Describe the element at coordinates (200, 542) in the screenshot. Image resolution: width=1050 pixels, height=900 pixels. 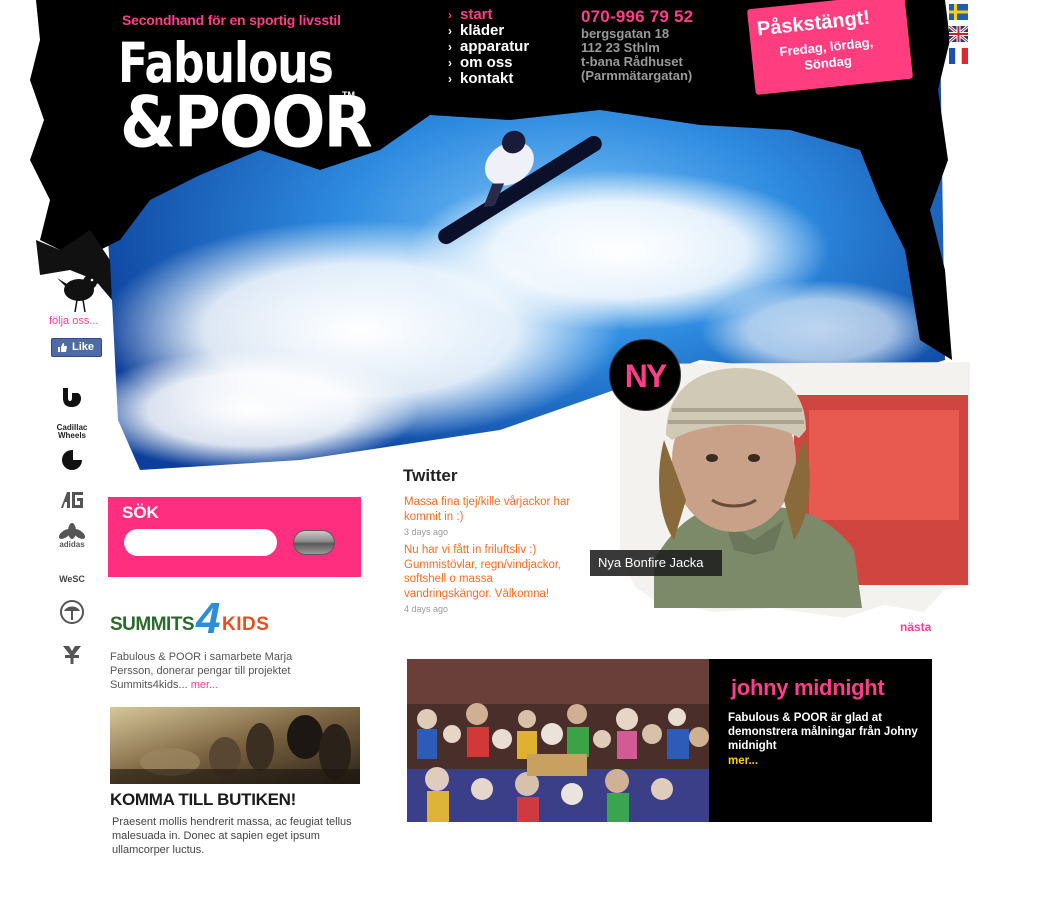
I see `search-input` at that location.